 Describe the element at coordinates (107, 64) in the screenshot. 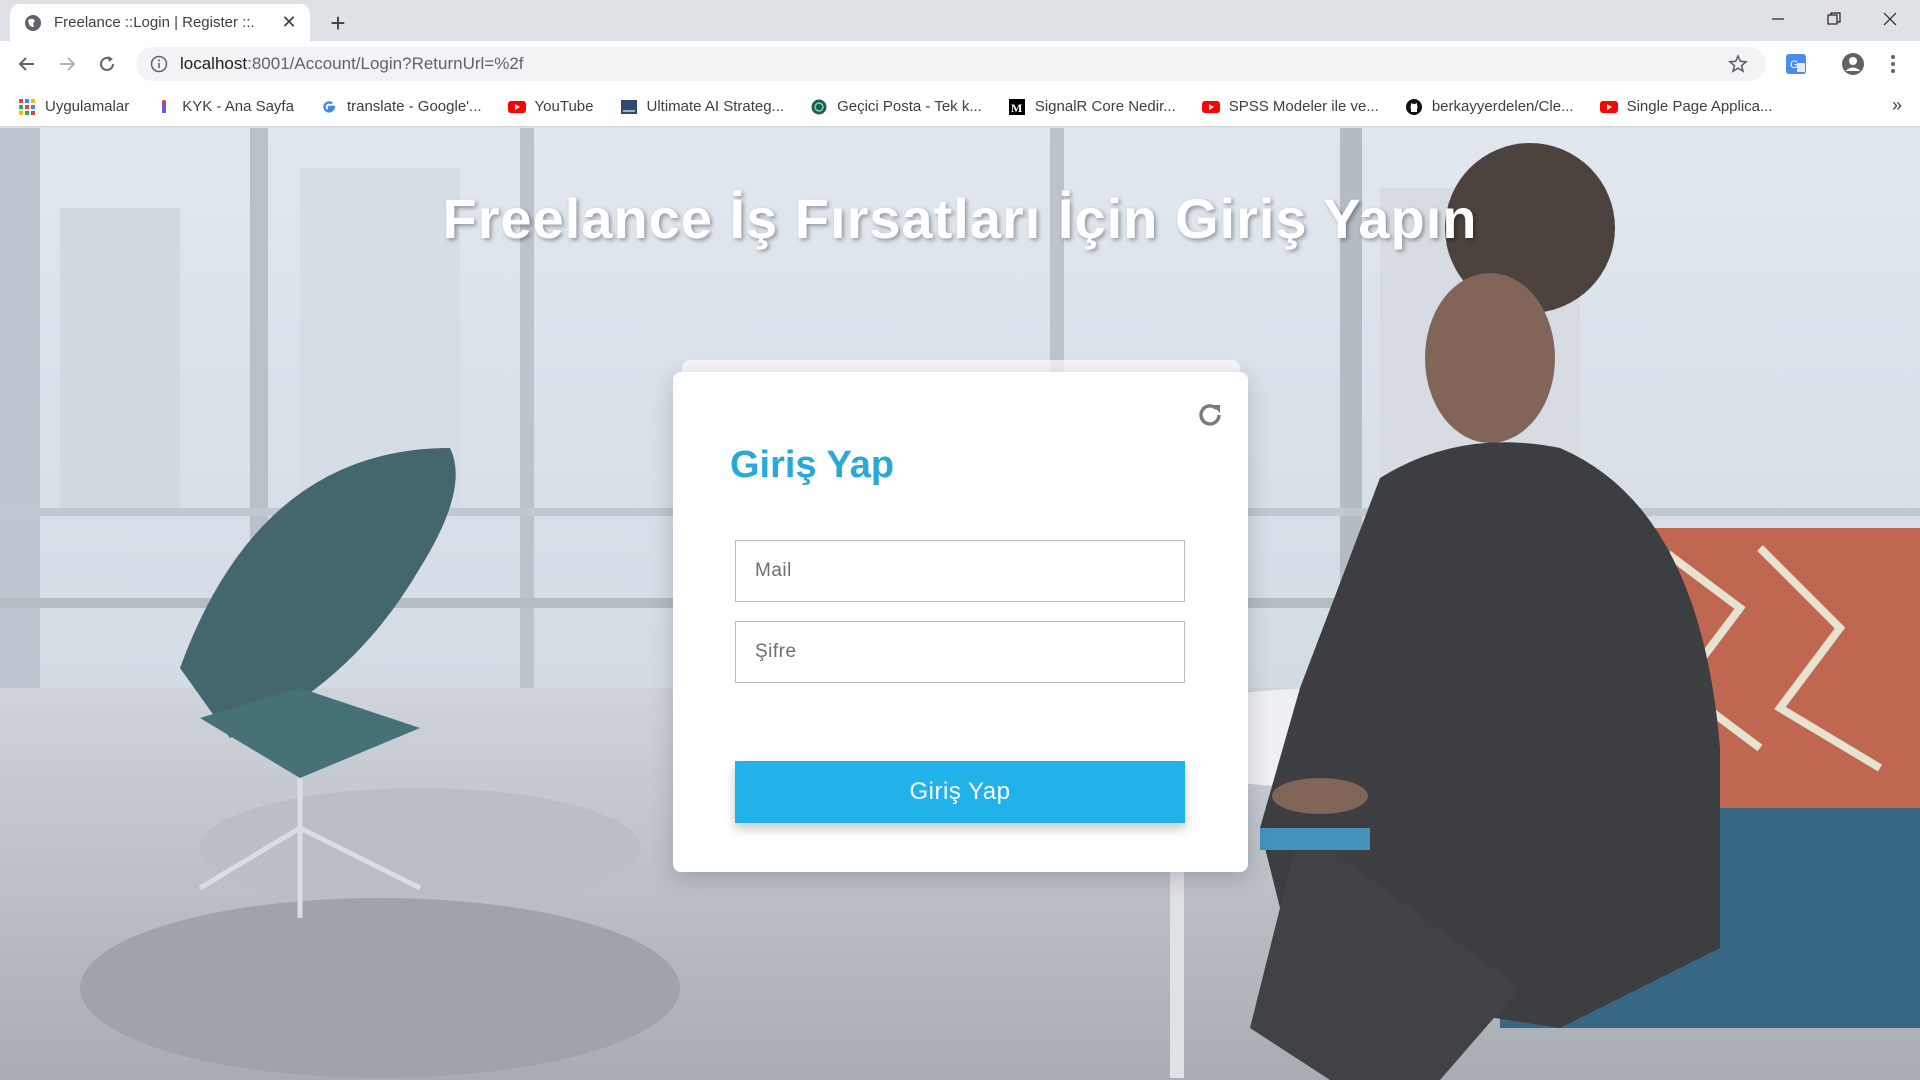

I see `reload-icon` at that location.